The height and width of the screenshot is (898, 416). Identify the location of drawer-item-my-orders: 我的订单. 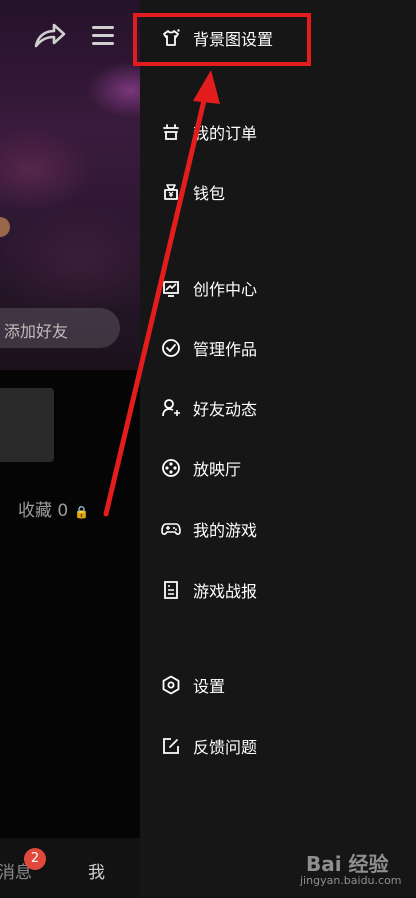
(208, 132).